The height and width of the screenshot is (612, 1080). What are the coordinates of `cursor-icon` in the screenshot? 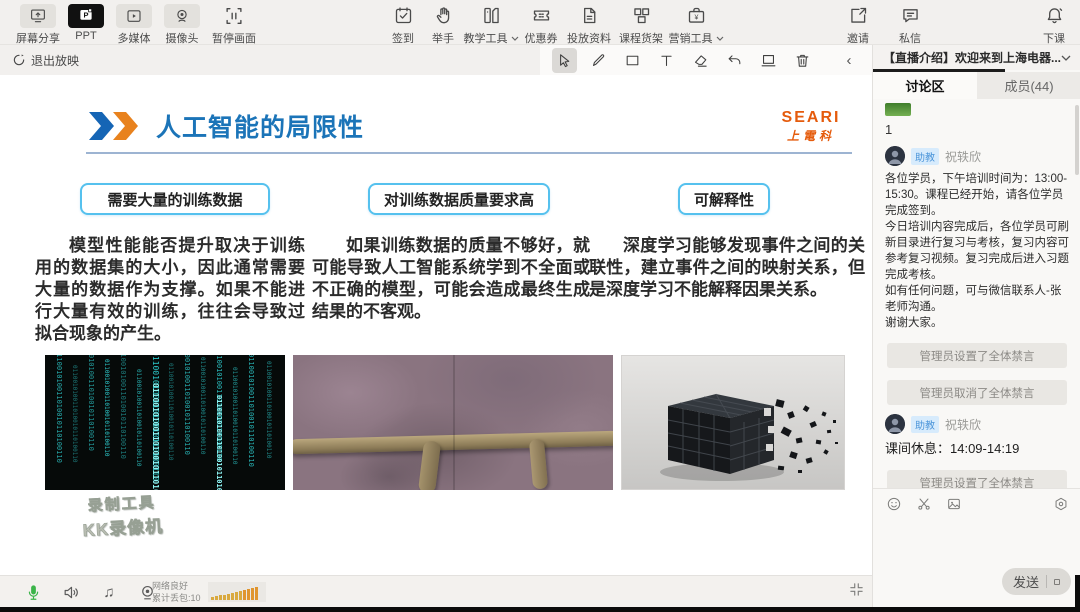 It's located at (565, 60).